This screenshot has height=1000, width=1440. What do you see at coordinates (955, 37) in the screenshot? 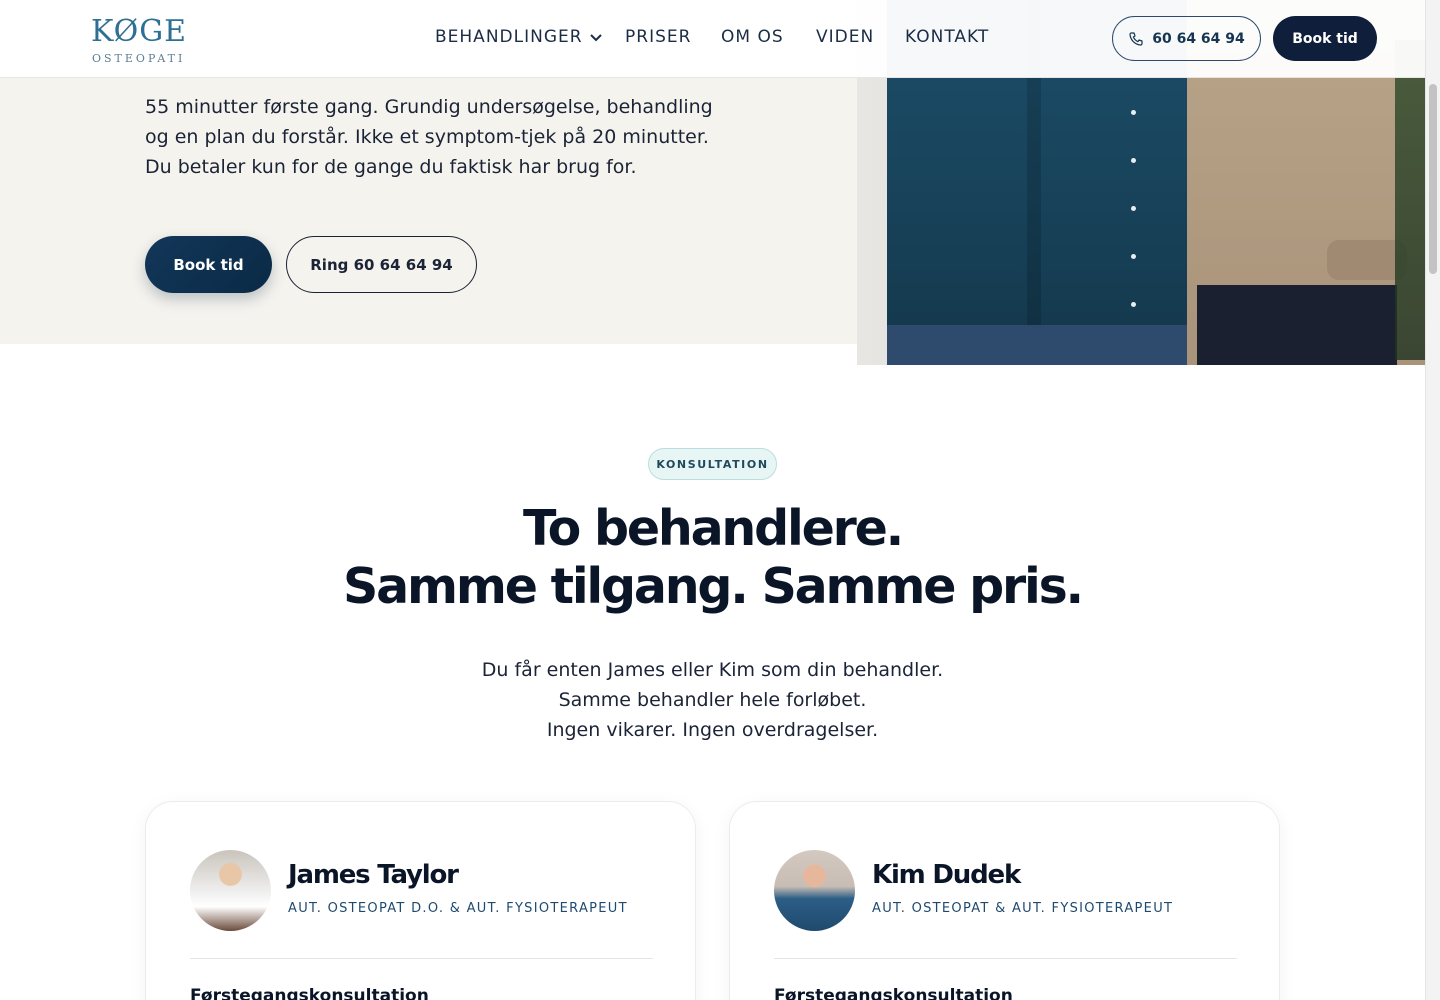
I see `nav-kontakt: KONTAKT` at bounding box center [955, 37].